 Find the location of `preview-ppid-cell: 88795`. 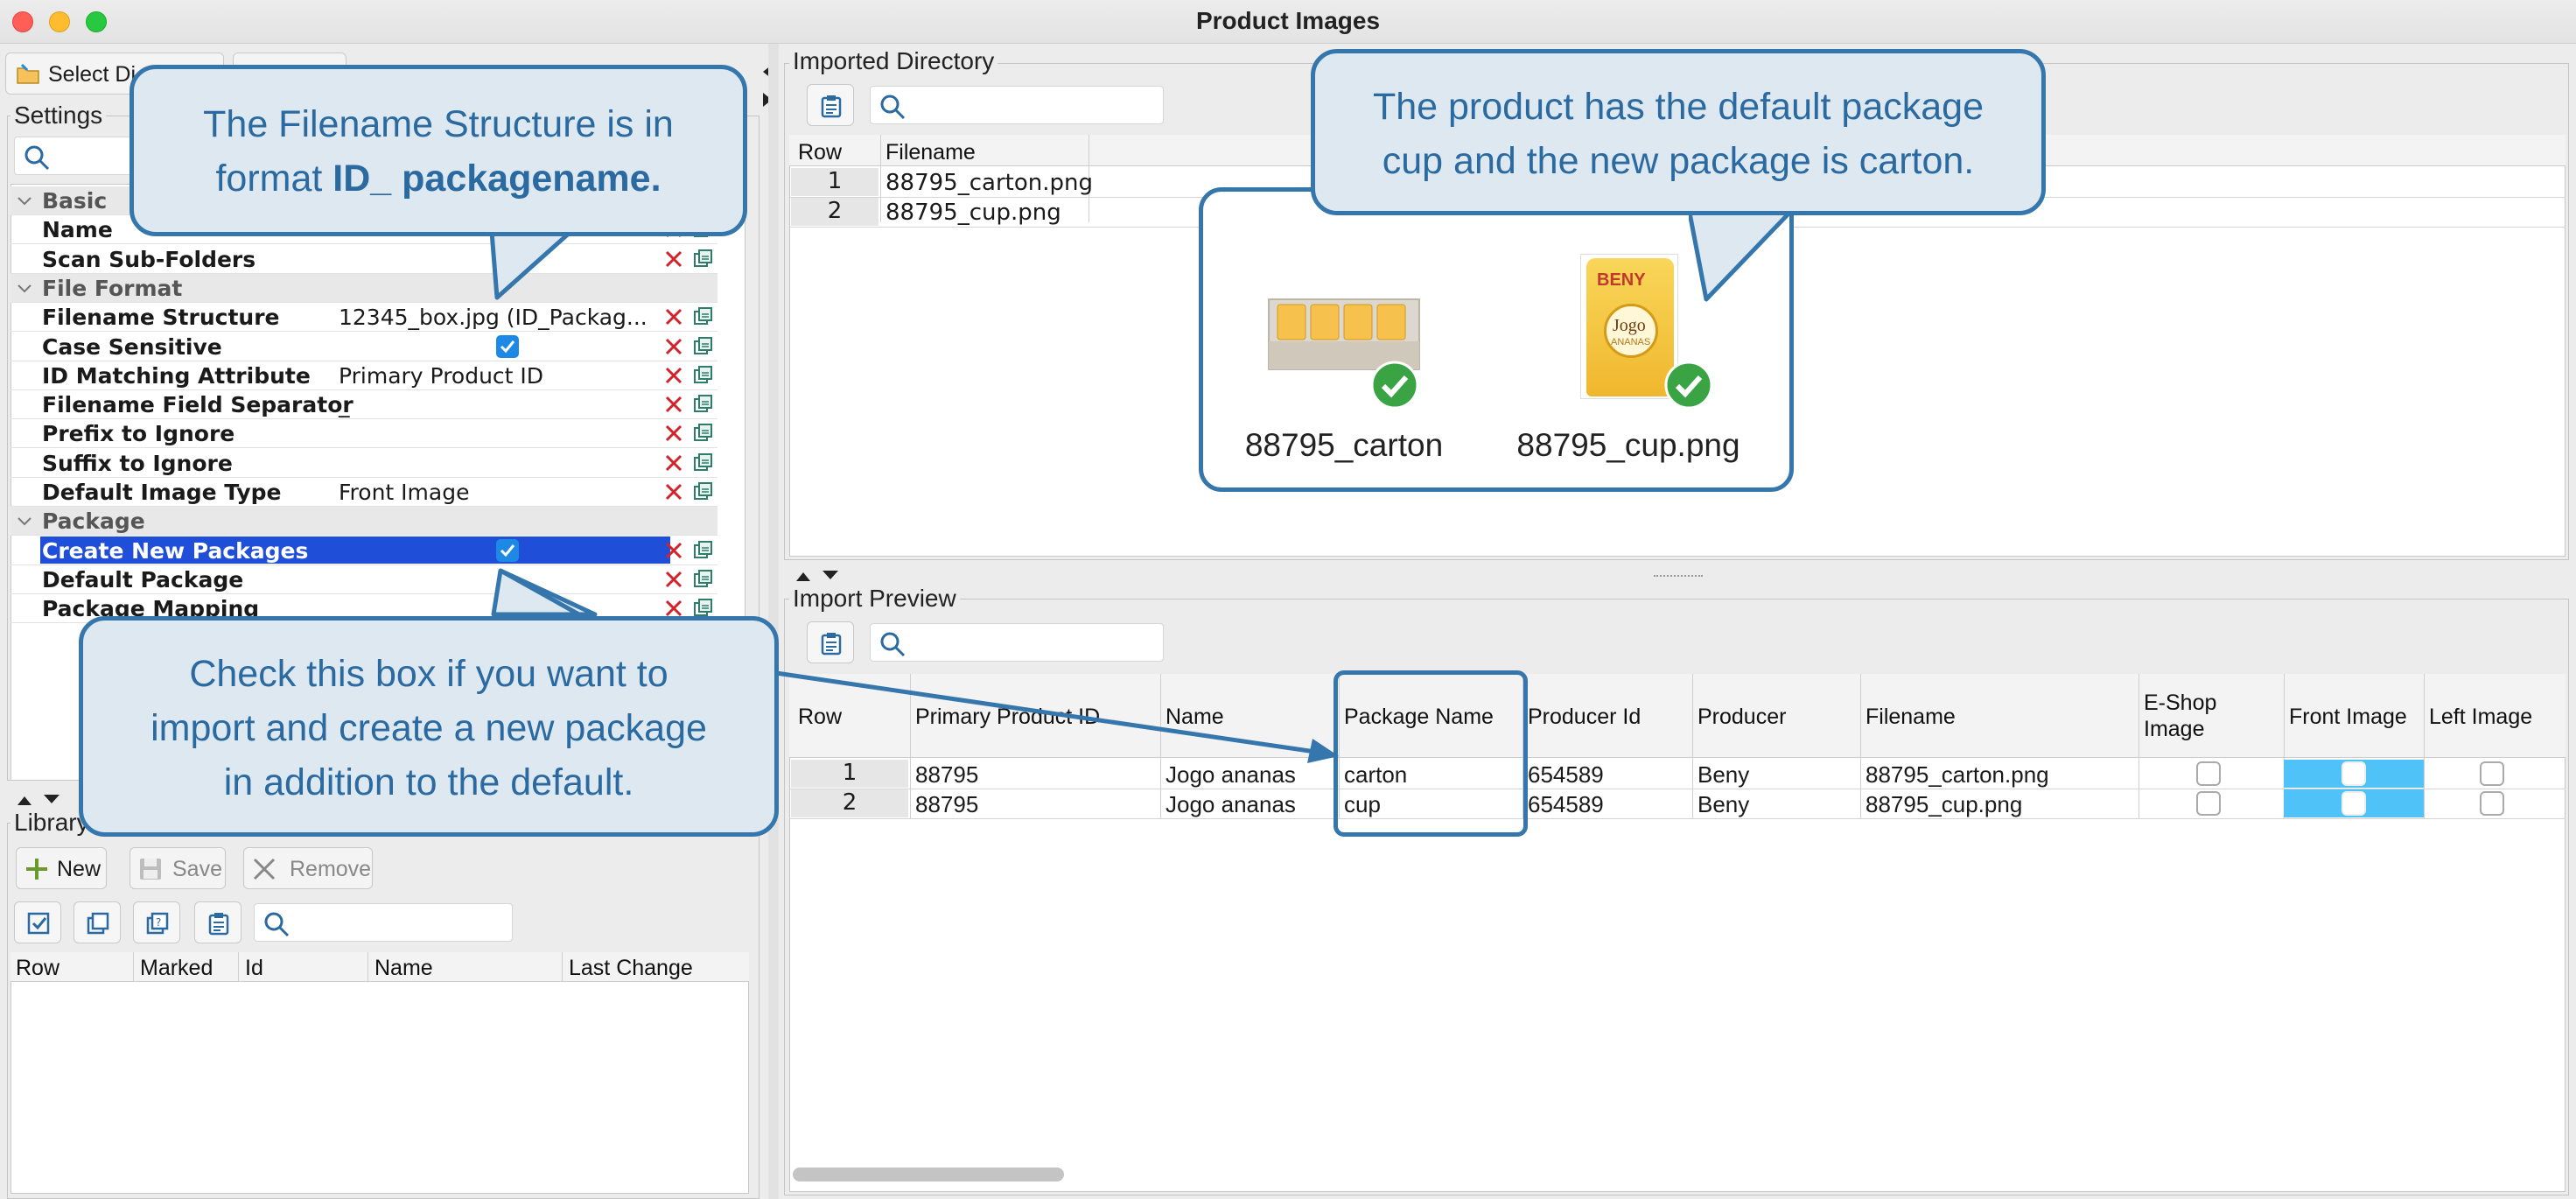

preview-ppid-cell: 88795 is located at coordinates (946, 804).